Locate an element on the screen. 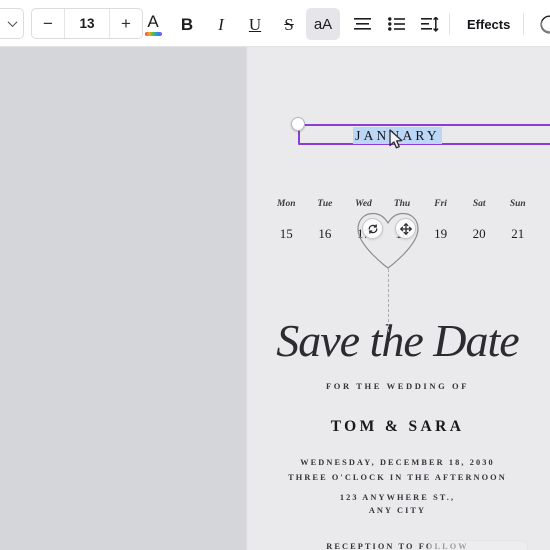  text-color-letter: A is located at coordinates (153, 21).